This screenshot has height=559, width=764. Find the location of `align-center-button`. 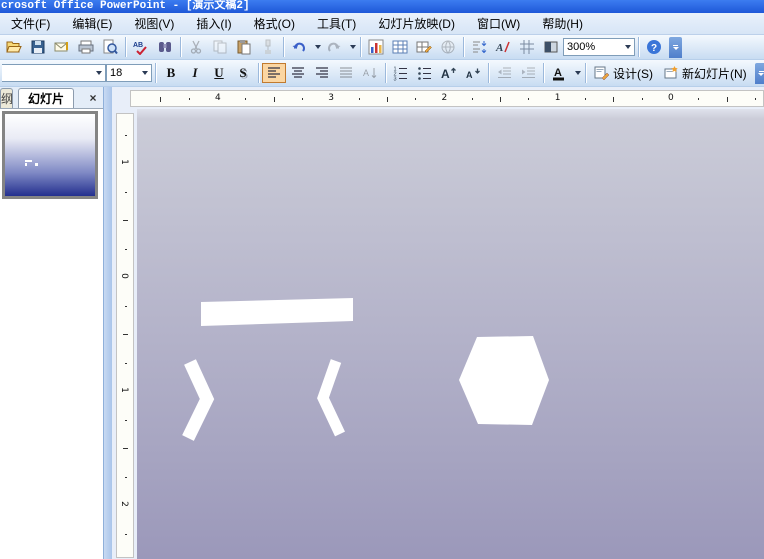

align-center-button is located at coordinates (298, 73).